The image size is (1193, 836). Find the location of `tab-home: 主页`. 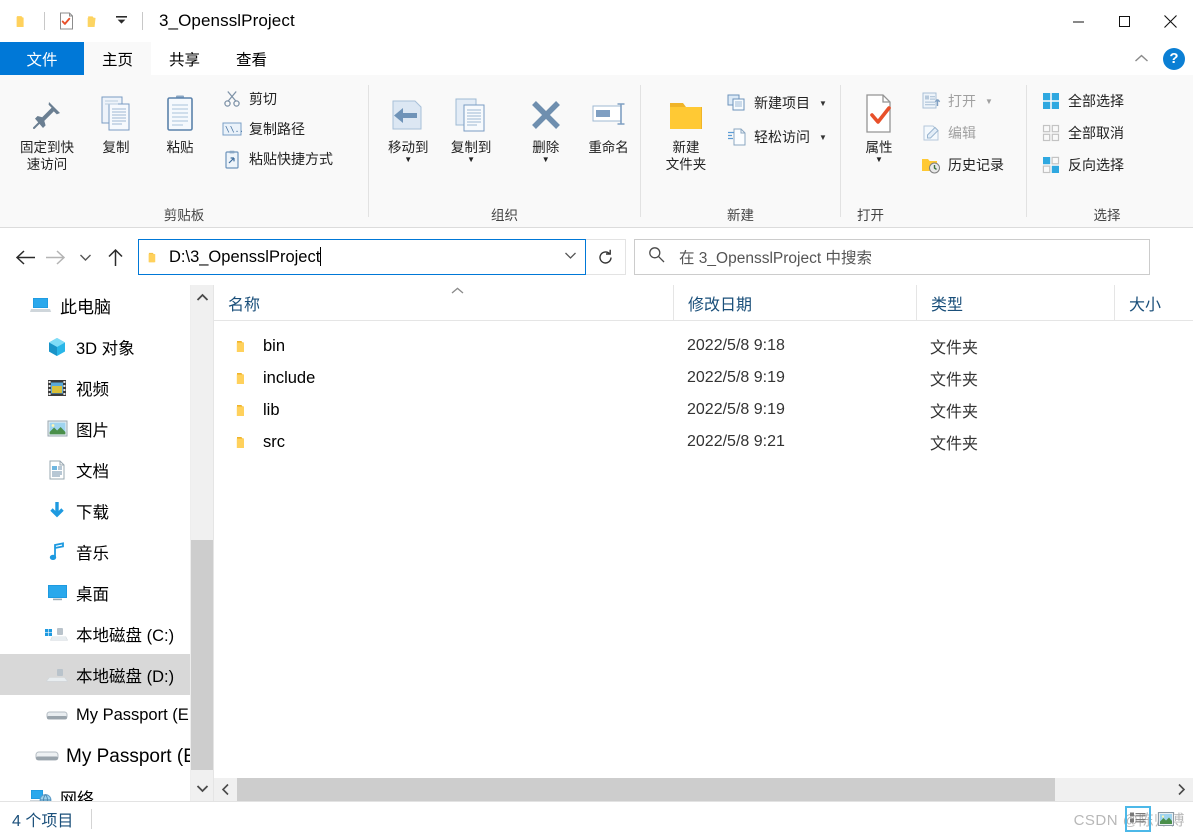

tab-home: 主页 is located at coordinates (118, 58).